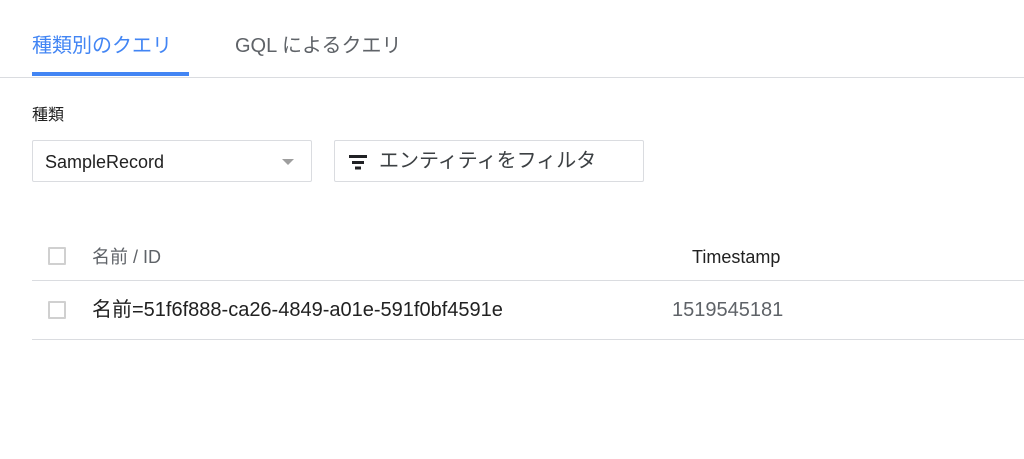 The width and height of the screenshot is (1024, 459). Describe the element at coordinates (110, 74) in the screenshot. I see `active-tab-indicator` at that location.